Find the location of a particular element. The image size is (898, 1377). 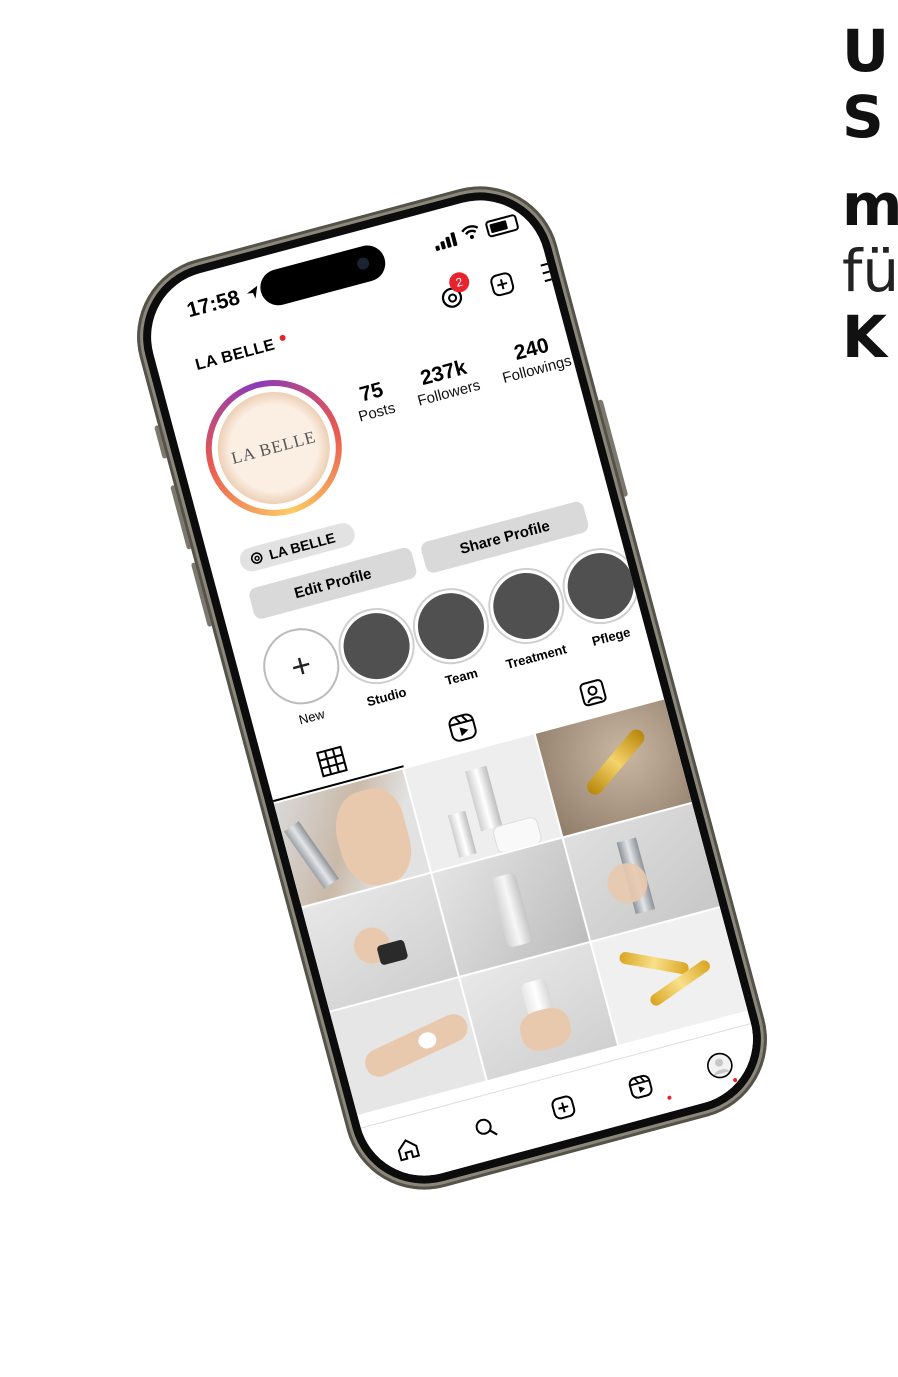

search-icon is located at coordinates (486, 1127).